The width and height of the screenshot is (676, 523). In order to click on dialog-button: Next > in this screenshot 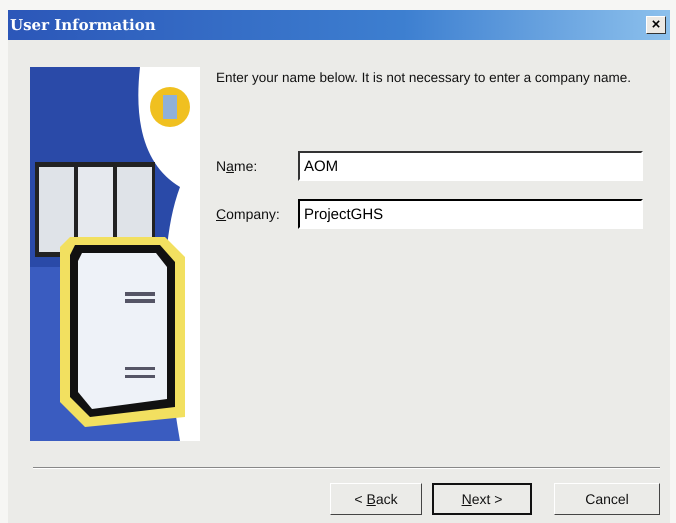, I will do `click(482, 499)`.